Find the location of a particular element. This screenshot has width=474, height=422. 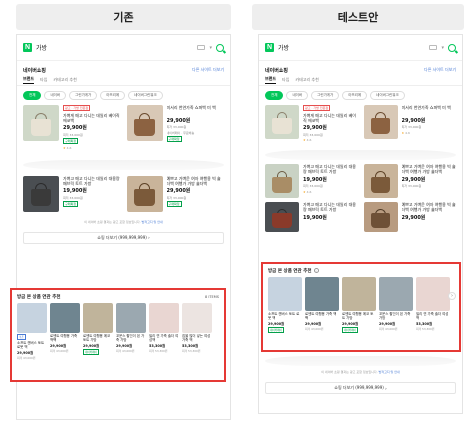

reco-card: 집을 많이 넣는 여성 가죽 백 53,300원 최저 53,300원 is located at coordinates (197, 331).